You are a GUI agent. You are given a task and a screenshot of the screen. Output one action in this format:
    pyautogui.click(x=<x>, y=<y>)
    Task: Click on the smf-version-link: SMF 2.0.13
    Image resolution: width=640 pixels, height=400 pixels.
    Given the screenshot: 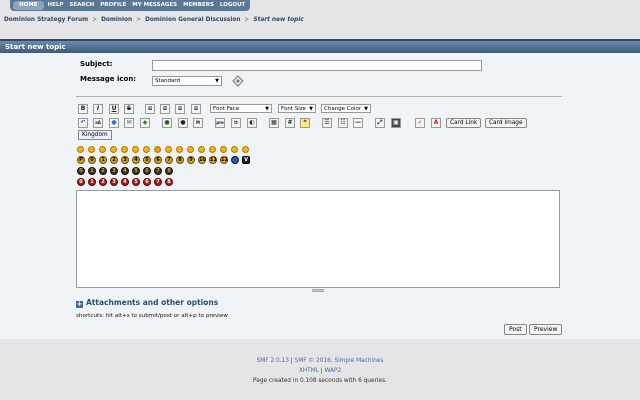 What is the action you would take?
    pyautogui.click(x=273, y=361)
    